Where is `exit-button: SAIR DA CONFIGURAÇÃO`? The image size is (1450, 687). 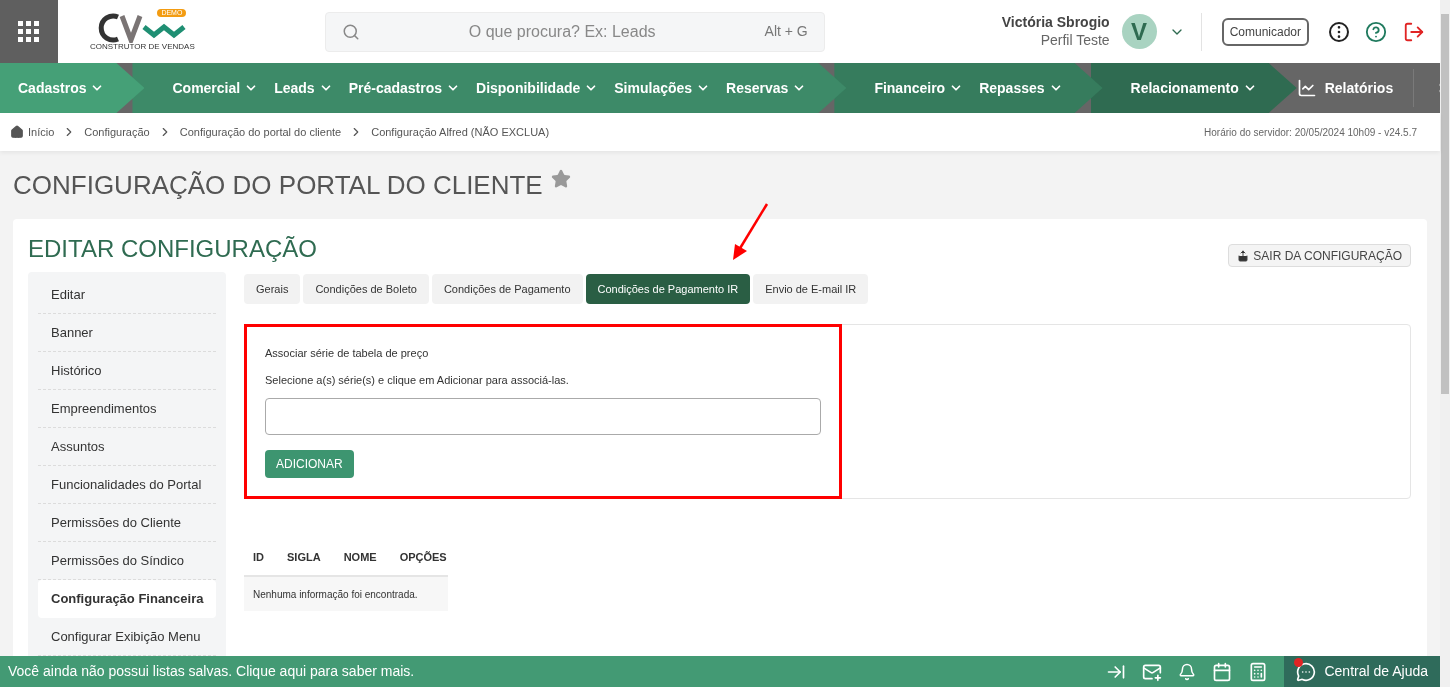
exit-button: SAIR DA CONFIGURAÇÃO is located at coordinates (1319, 255).